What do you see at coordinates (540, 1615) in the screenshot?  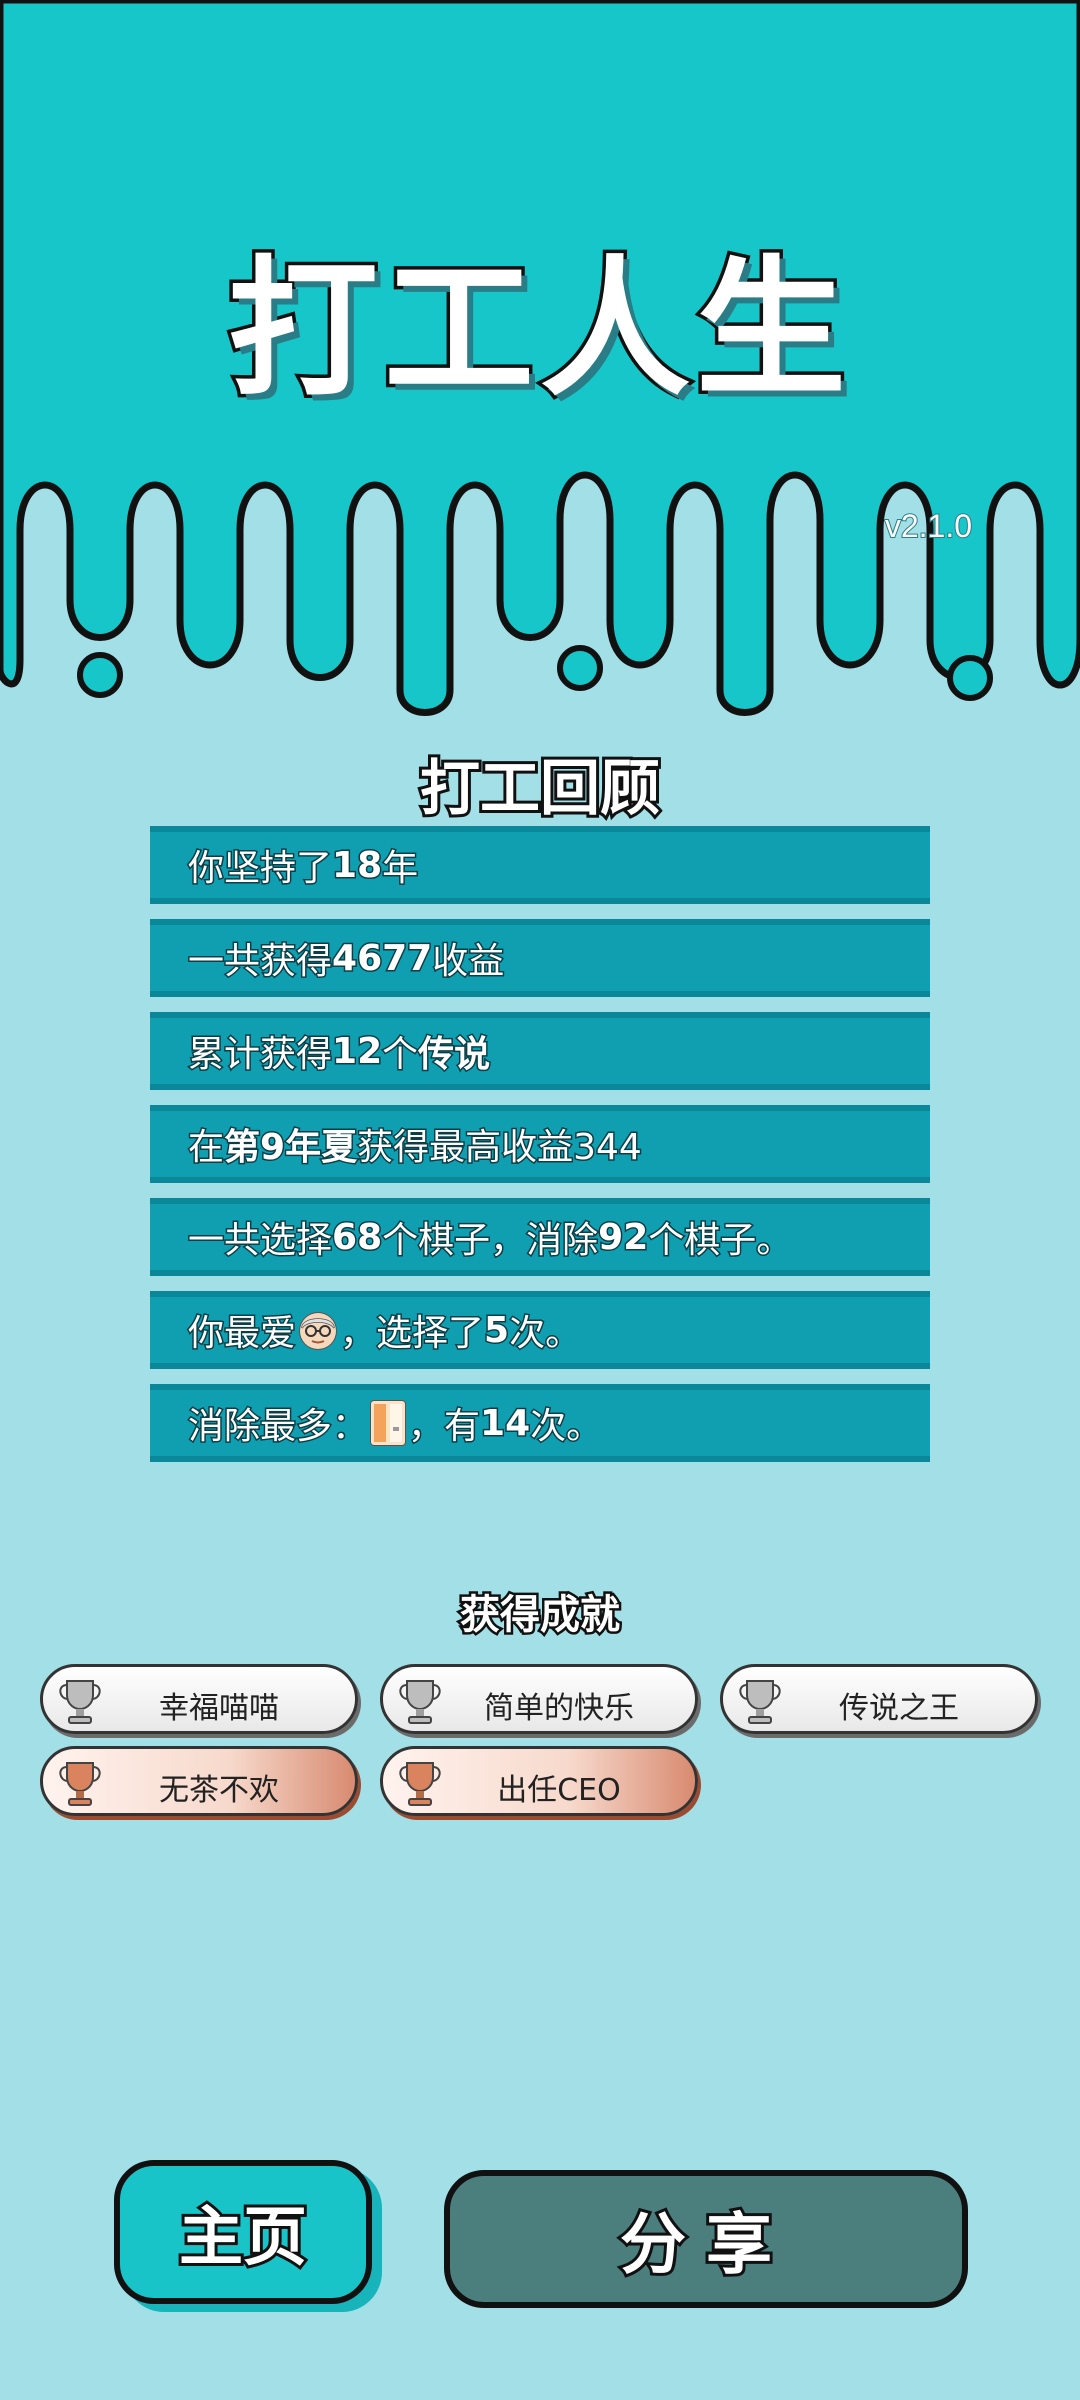 I see `achievements-title: 获得成就` at bounding box center [540, 1615].